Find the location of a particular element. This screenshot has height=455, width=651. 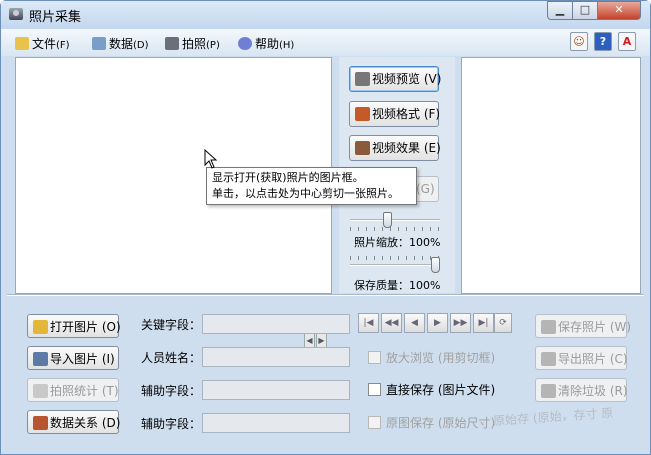

camera-icon is located at coordinates (172, 43).